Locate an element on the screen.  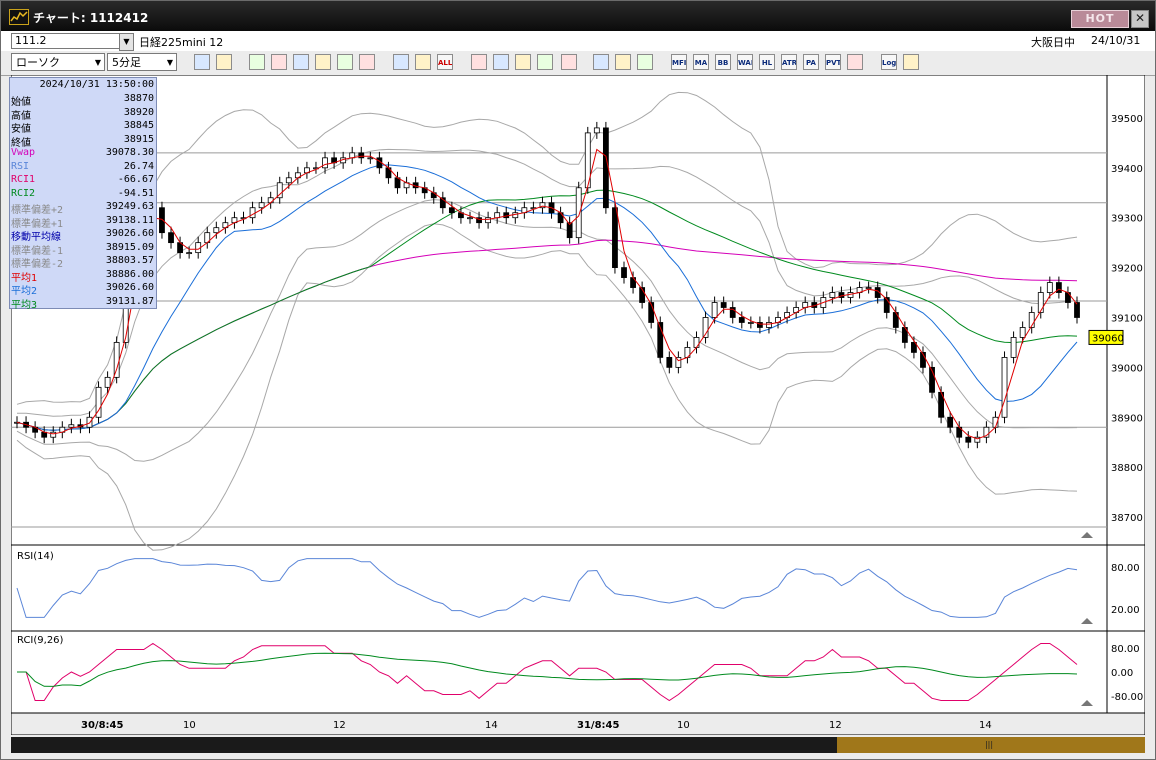
delete-tool-button is located at coordinates (367, 62).